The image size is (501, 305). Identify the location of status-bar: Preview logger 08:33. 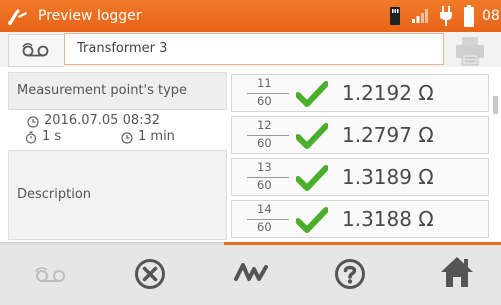
(250, 16).